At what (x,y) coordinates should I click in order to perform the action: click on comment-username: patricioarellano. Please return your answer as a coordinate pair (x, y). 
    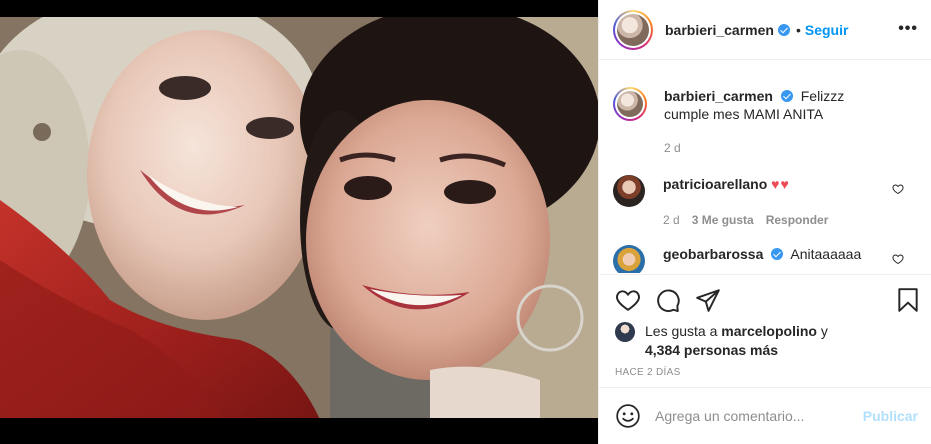
    Looking at the image, I should click on (715, 184).